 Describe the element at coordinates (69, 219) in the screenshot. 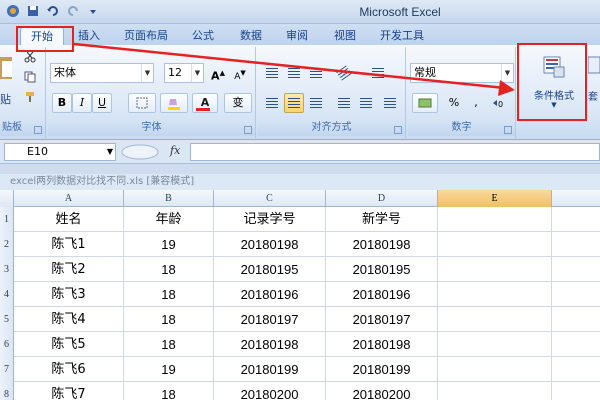

I see `cell-a: 姓名` at that location.